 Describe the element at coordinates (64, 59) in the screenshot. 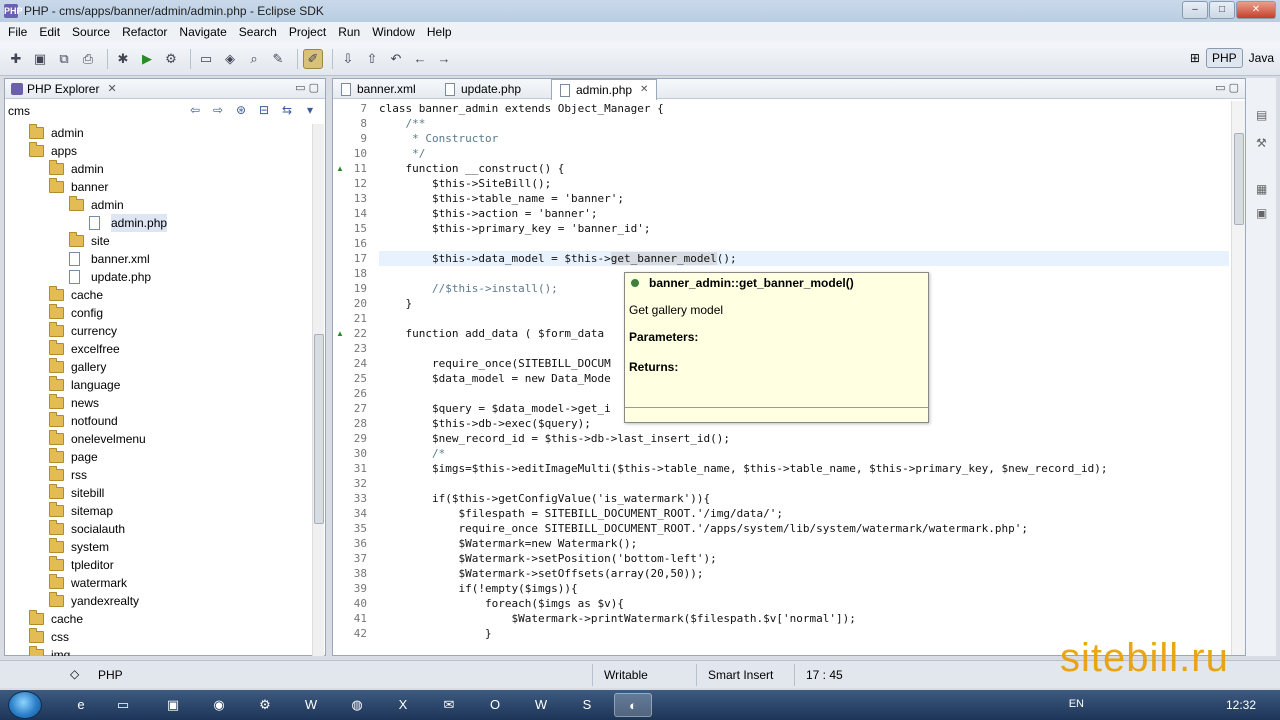

I see `save-all-icon: ⧉` at that location.